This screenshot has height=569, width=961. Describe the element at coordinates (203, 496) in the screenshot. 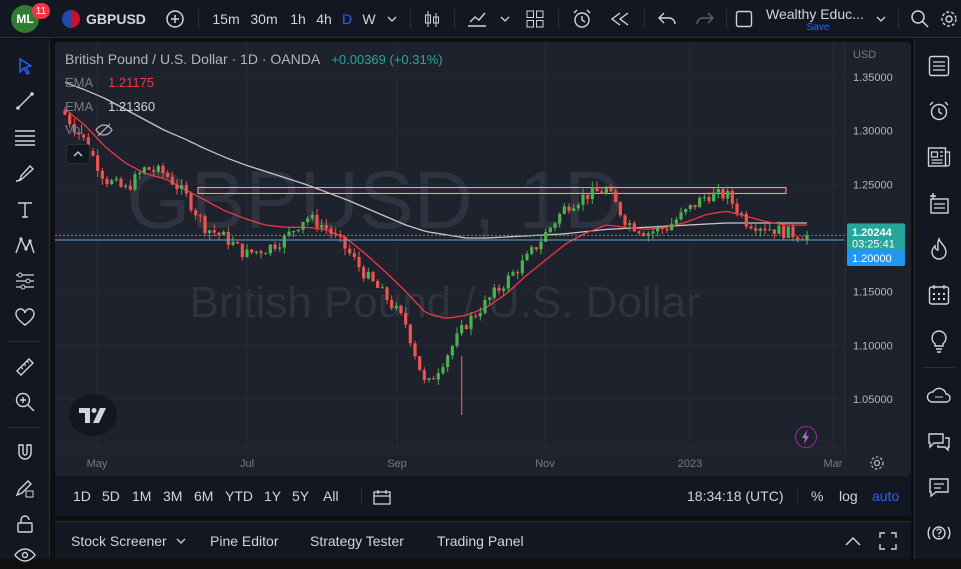

I see `range-6m: 6M` at that location.